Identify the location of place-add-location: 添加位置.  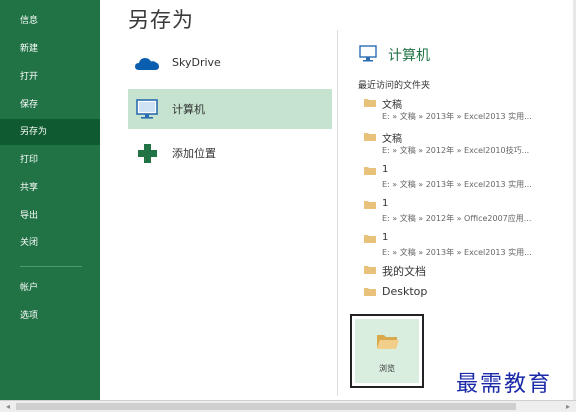
(230, 153).